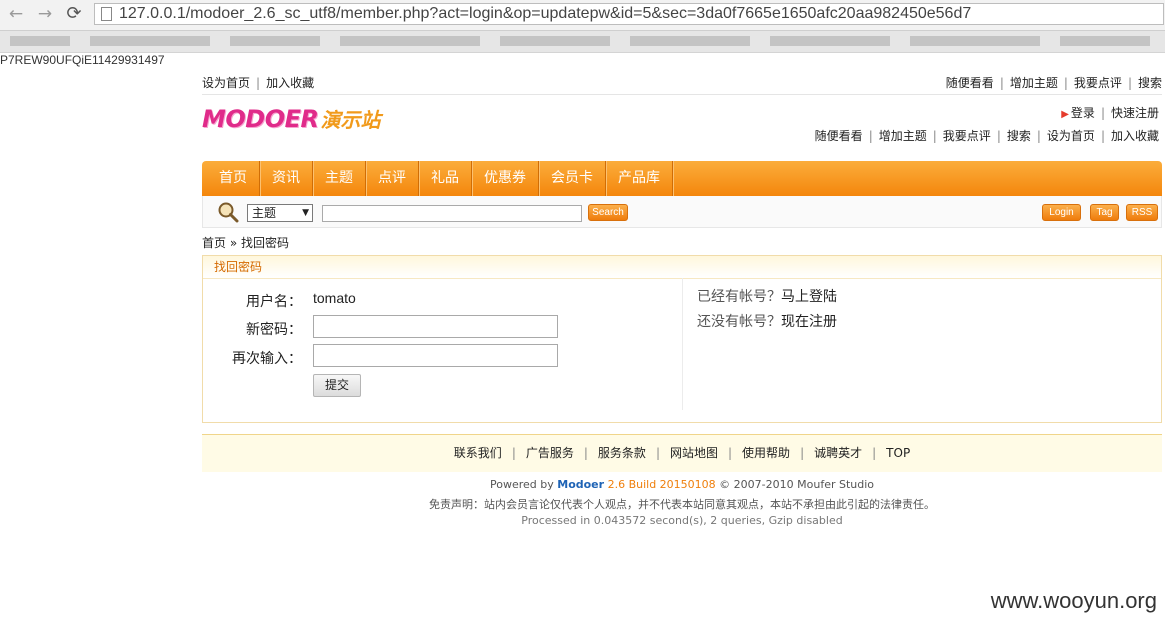  What do you see at coordinates (337, 385) in the screenshot?
I see `submit-button: 提交` at bounding box center [337, 385].